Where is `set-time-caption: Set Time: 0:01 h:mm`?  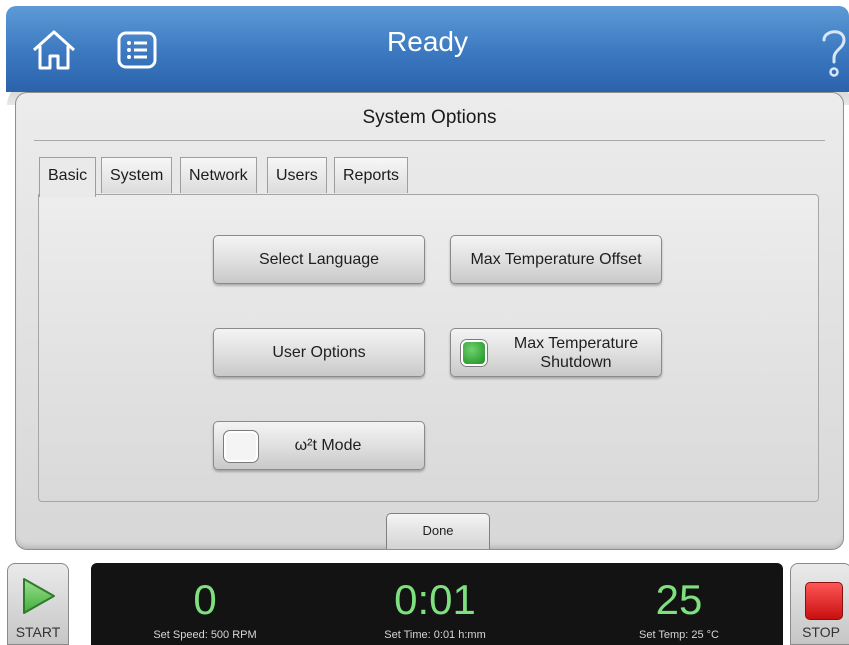
set-time-caption: Set Time: 0:01 h:mm is located at coordinates (435, 635).